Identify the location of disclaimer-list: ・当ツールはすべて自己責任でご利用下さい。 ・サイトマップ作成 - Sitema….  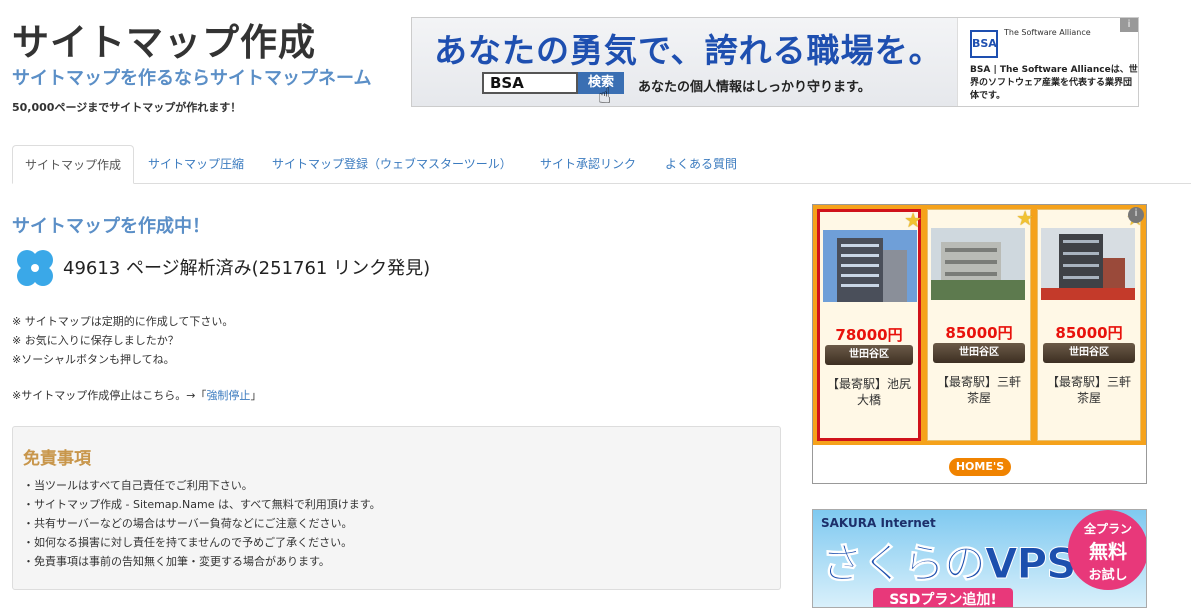
(202, 523).